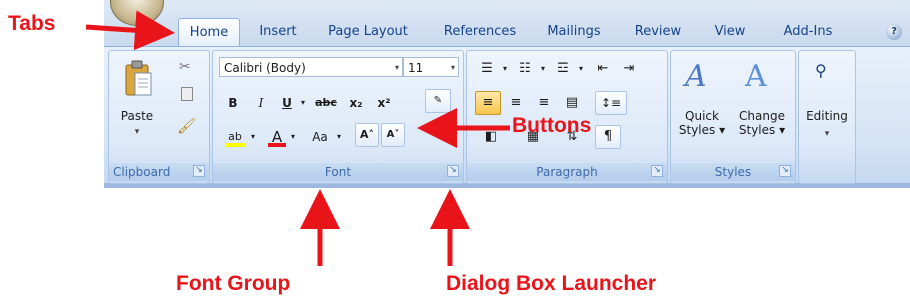  I want to click on font-dialog-launcher-icon: ↘, so click(453, 171).